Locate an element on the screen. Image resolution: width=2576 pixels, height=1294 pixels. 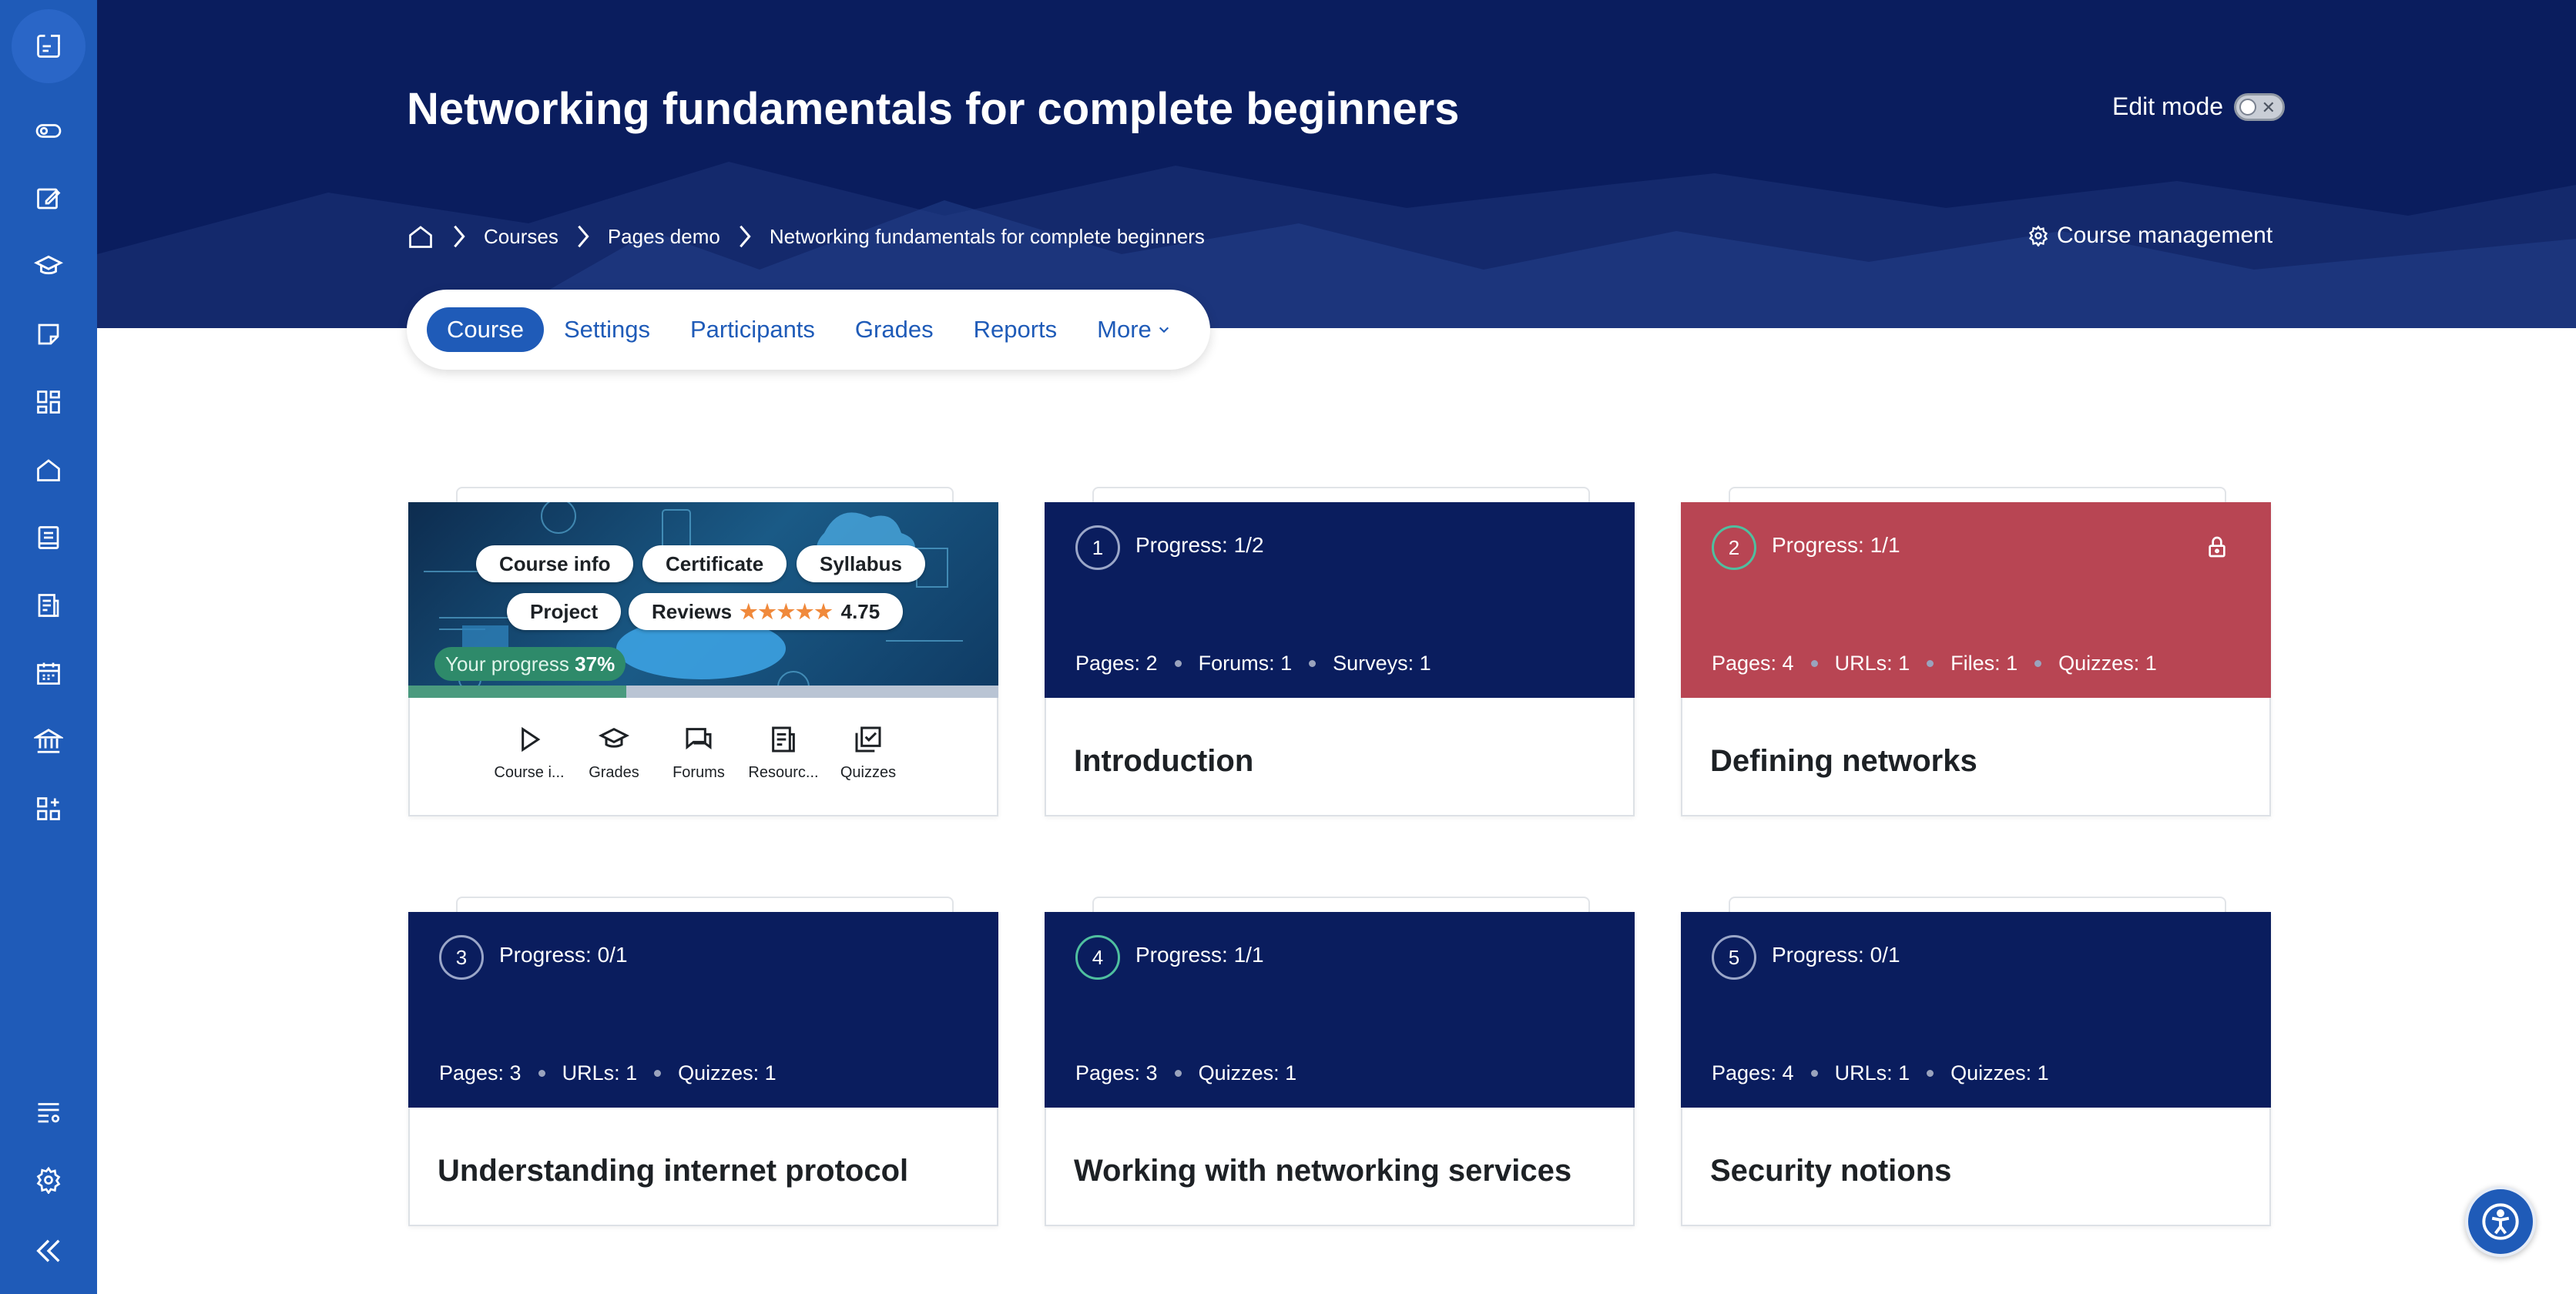
collapse-panel-icon is located at coordinates (49, 46).